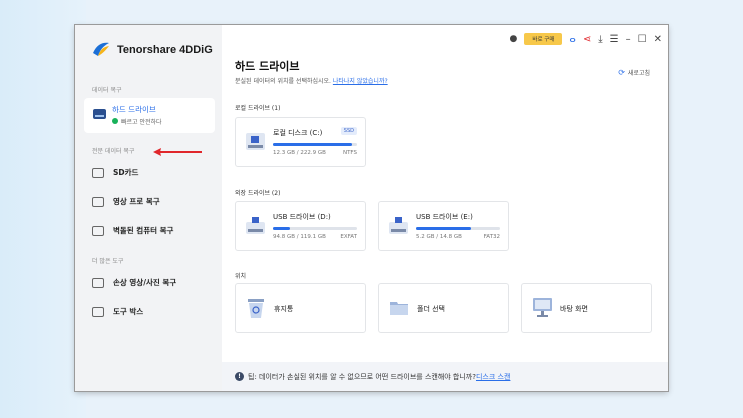 The height and width of the screenshot is (418, 743). I want to click on location-name: 바탕 화면, so click(574, 309).